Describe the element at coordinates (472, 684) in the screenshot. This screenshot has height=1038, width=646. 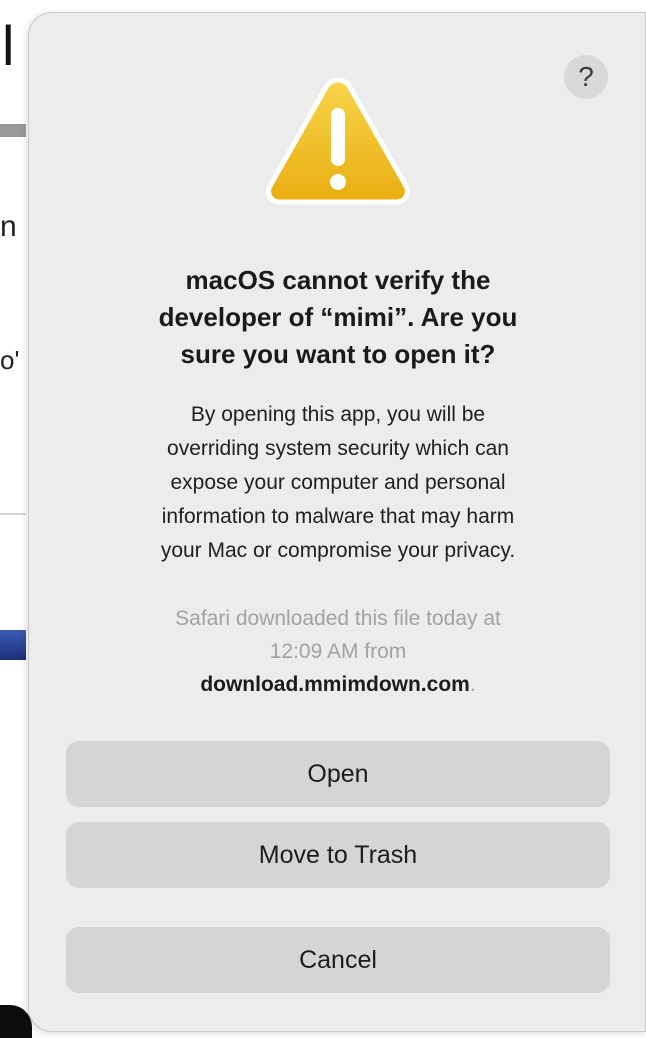
I see `download-source-period: .` at that location.